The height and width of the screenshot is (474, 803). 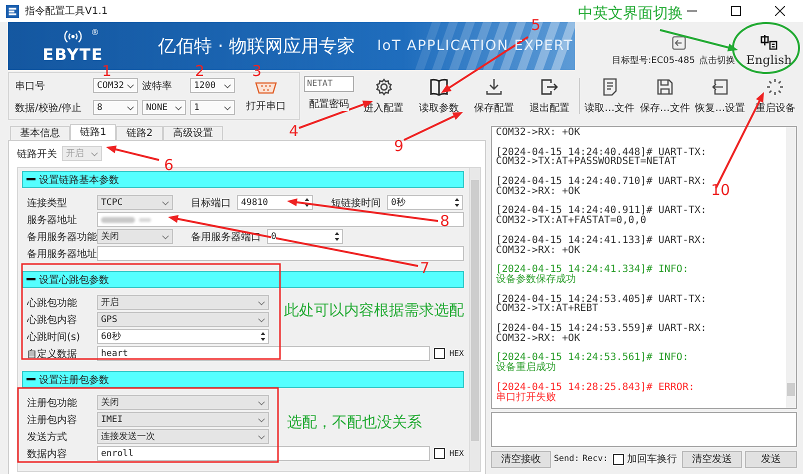 I want to click on log-header: [2024-04-15 14:24:40.911]# UART-TX:, so click(x=601, y=211).